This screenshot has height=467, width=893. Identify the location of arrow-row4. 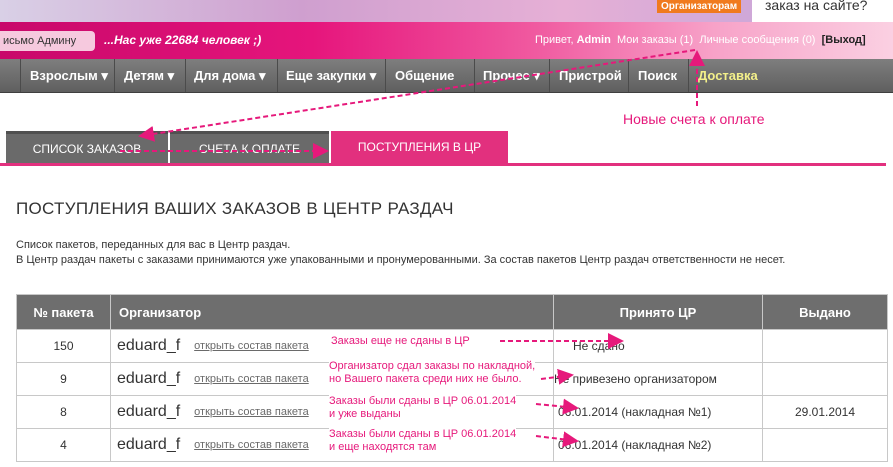
(557, 439).